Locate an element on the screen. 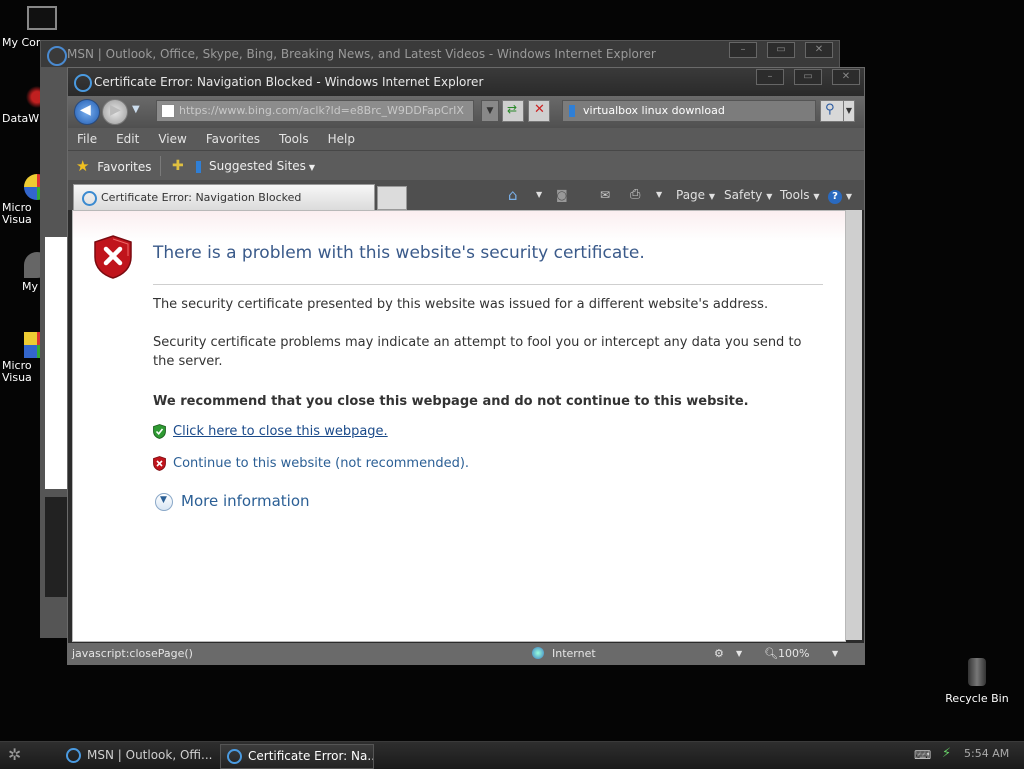 The height and width of the screenshot is (769, 1024). safety-menu-button: Safety ▼ is located at coordinates (748, 196).